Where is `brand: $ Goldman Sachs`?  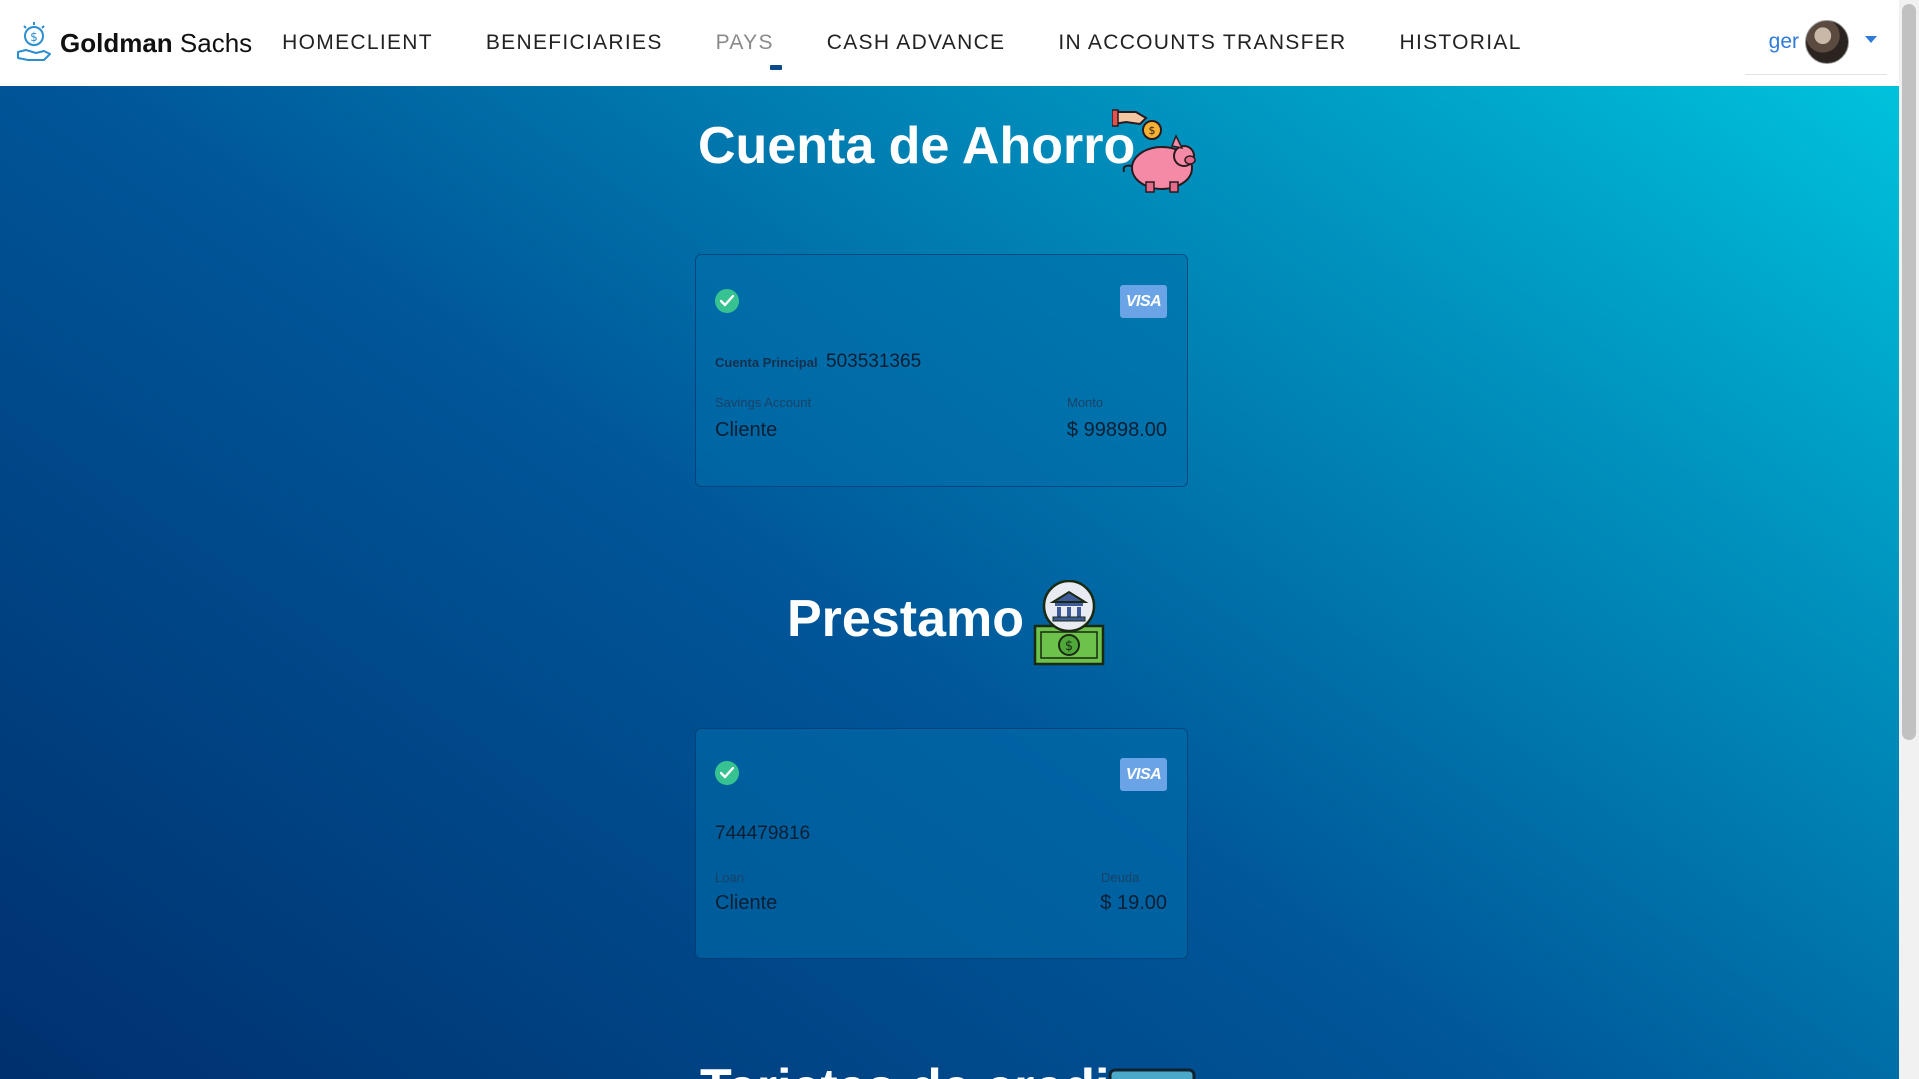 brand: $ Goldman Sachs is located at coordinates (133, 43).